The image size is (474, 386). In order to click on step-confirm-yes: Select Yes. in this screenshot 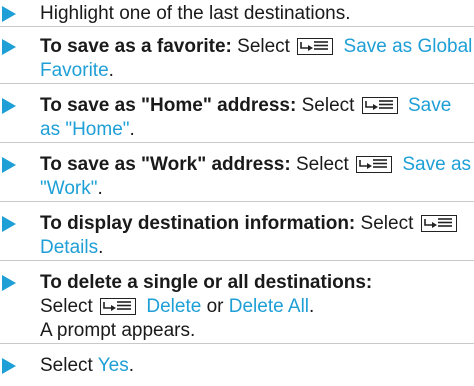, I will do `click(237, 366)`.